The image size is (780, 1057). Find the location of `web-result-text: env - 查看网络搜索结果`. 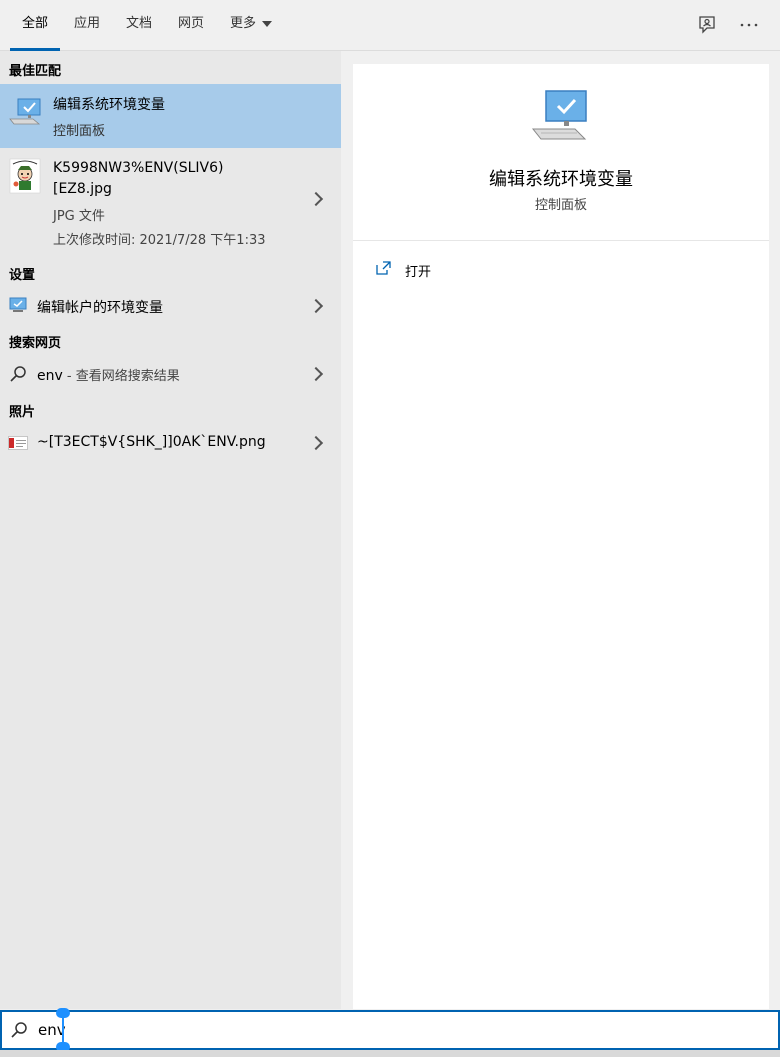

web-result-text: env - 查看网络搜索结果 is located at coordinates (108, 374).